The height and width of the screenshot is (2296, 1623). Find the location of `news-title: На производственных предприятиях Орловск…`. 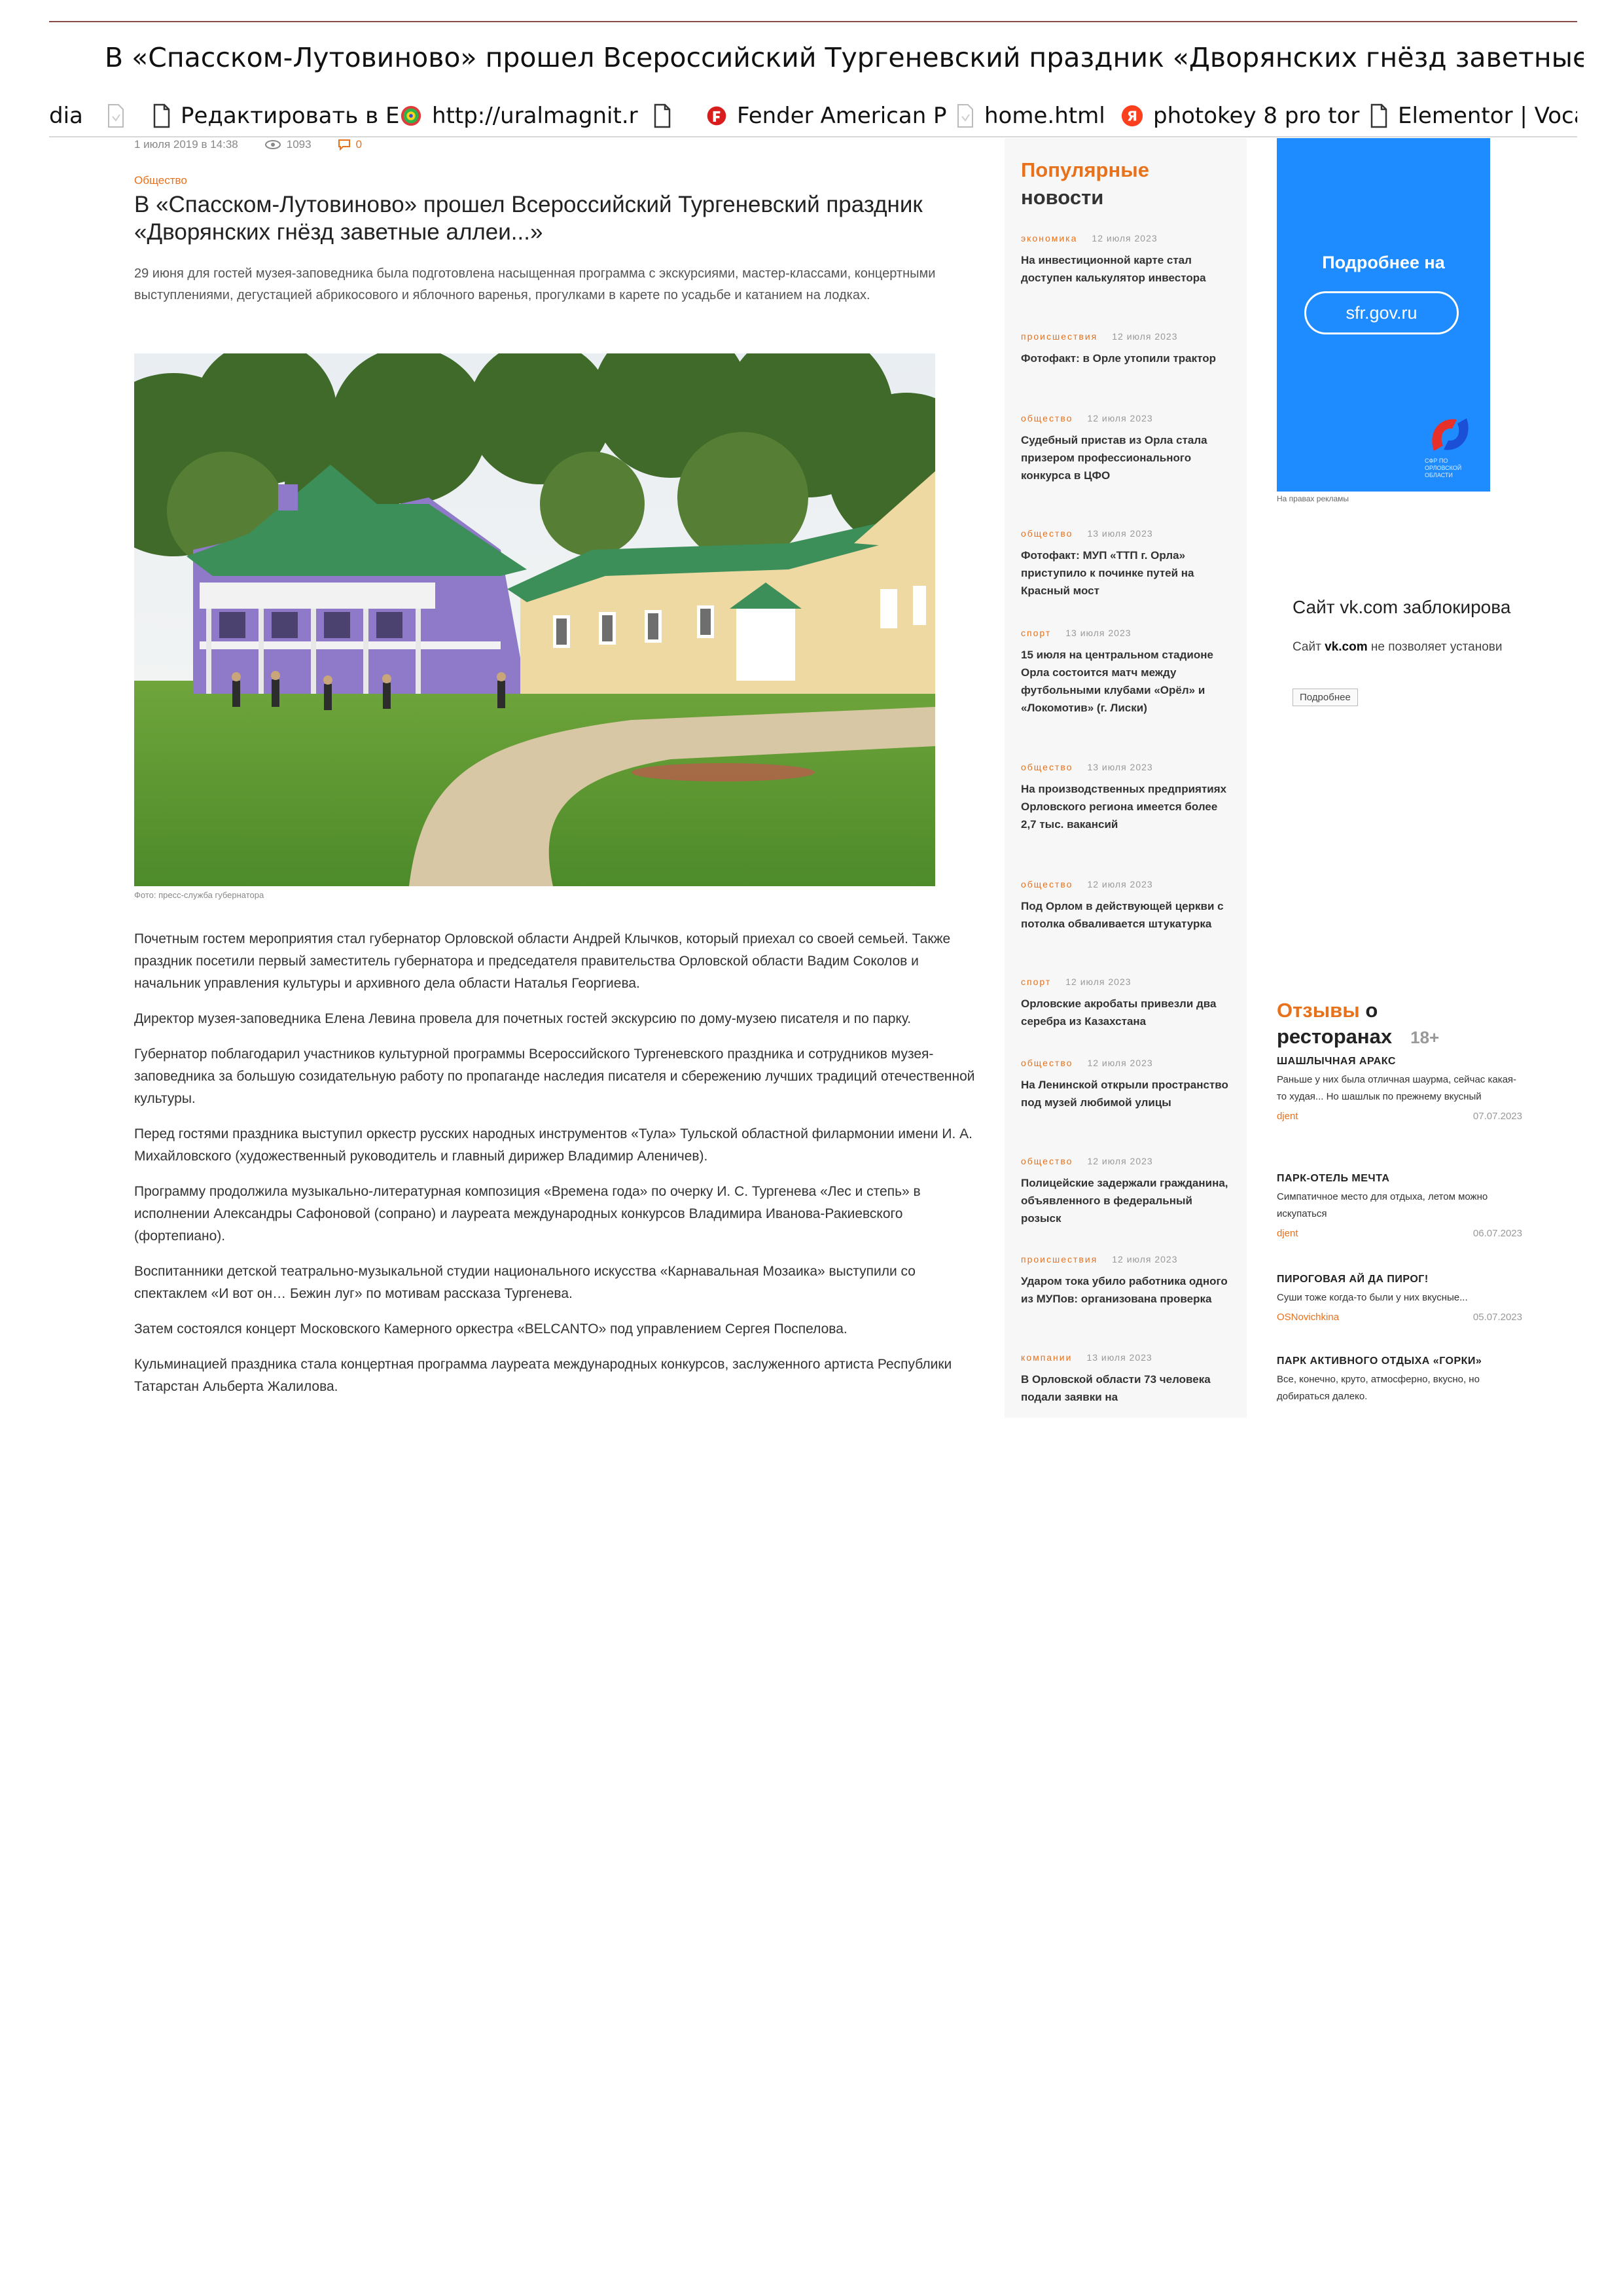

news-title: На производственных предприятиях Орловск… is located at coordinates (1125, 806).